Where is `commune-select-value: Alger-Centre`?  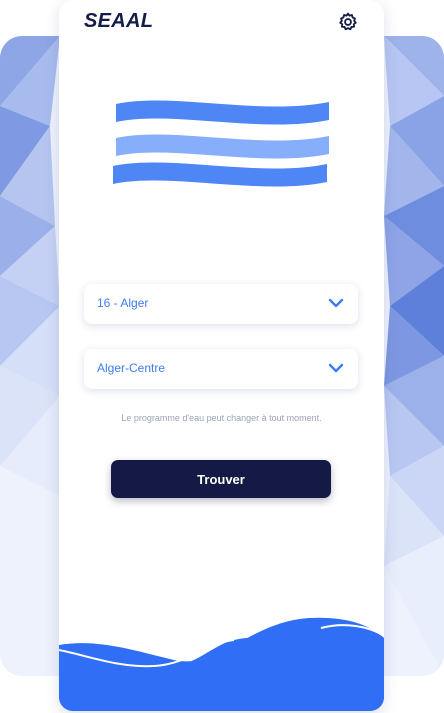 commune-select-value: Alger-Centre is located at coordinates (131, 368).